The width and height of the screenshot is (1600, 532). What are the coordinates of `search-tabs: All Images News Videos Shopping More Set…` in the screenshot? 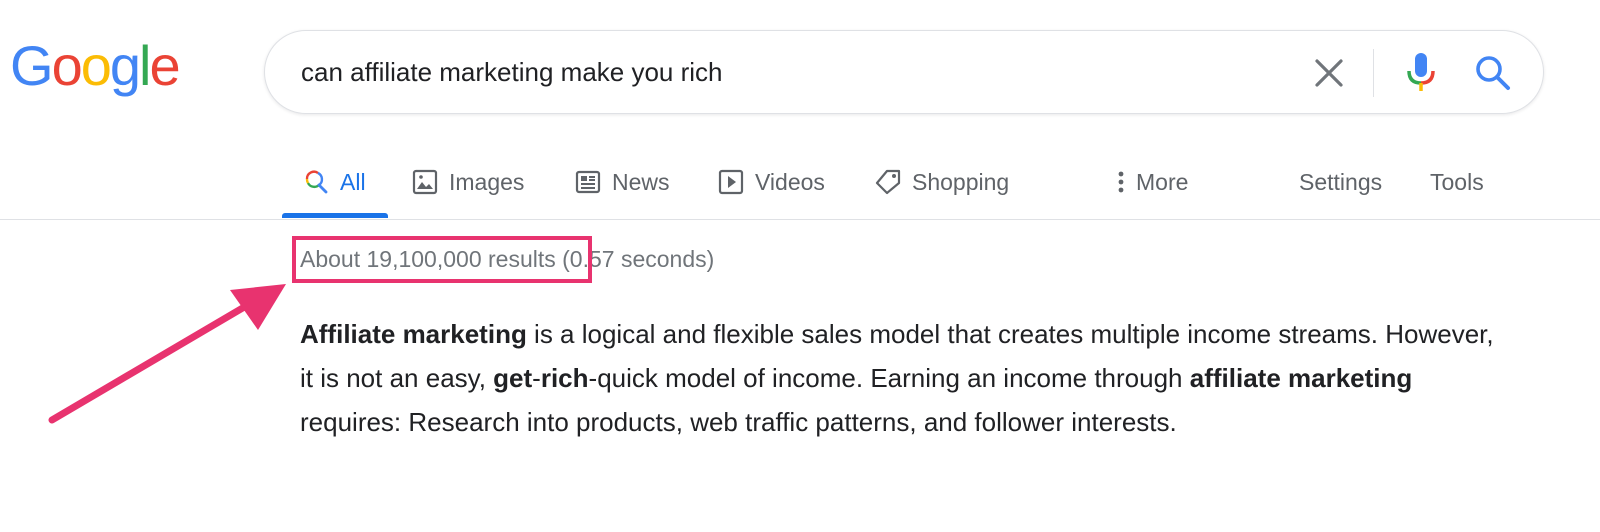 It's located at (800, 185).